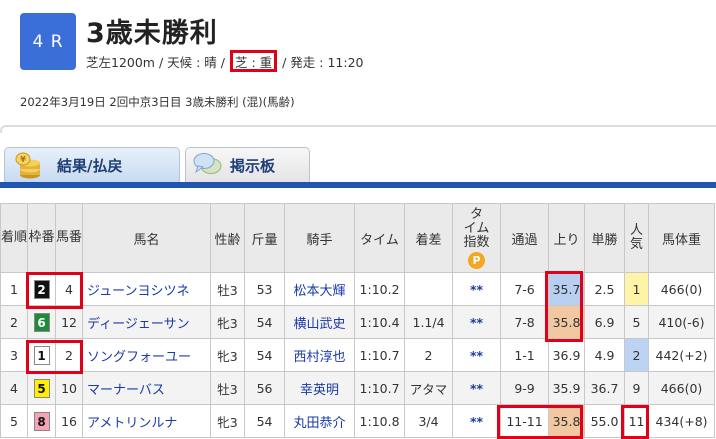 The width and height of the screenshot is (716, 439). I want to click on header-divider, so click(358, 129).